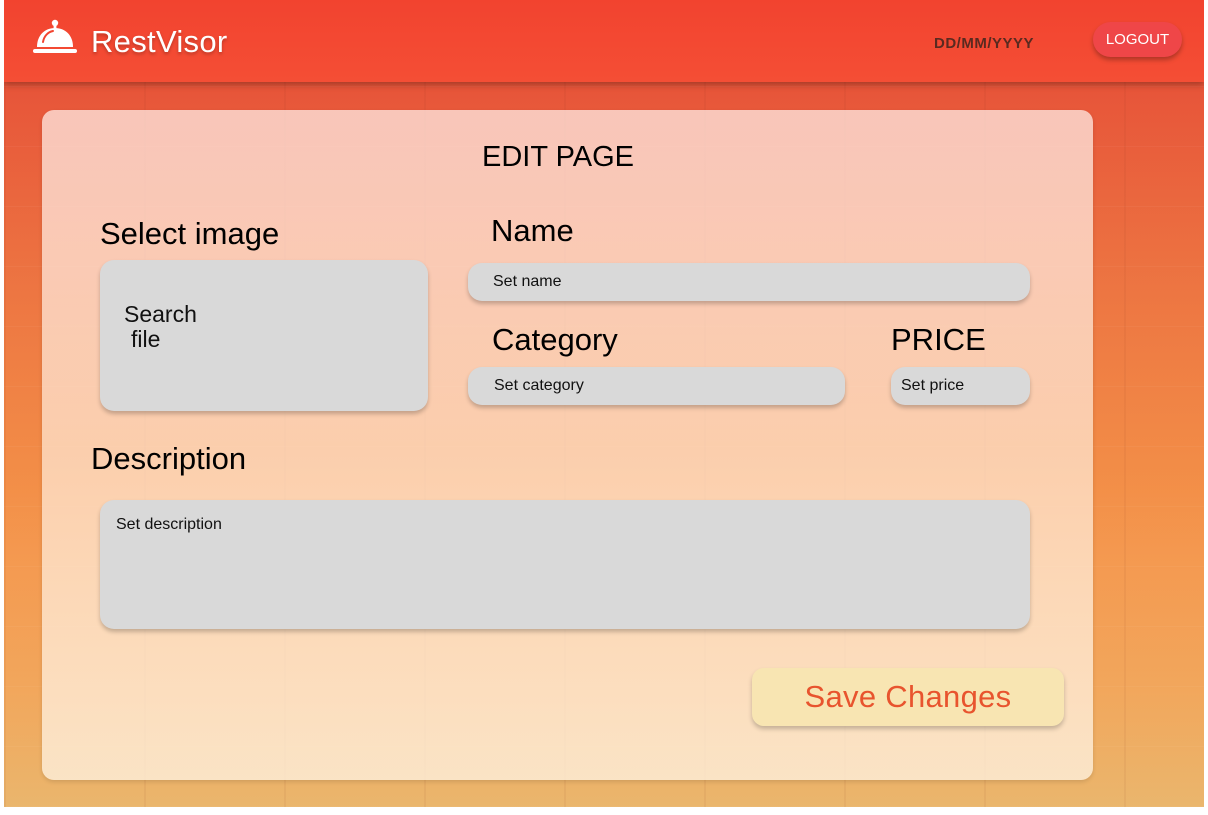 This screenshot has height=815, width=1208. I want to click on date-display: DD/MM/YYYY, so click(984, 43).